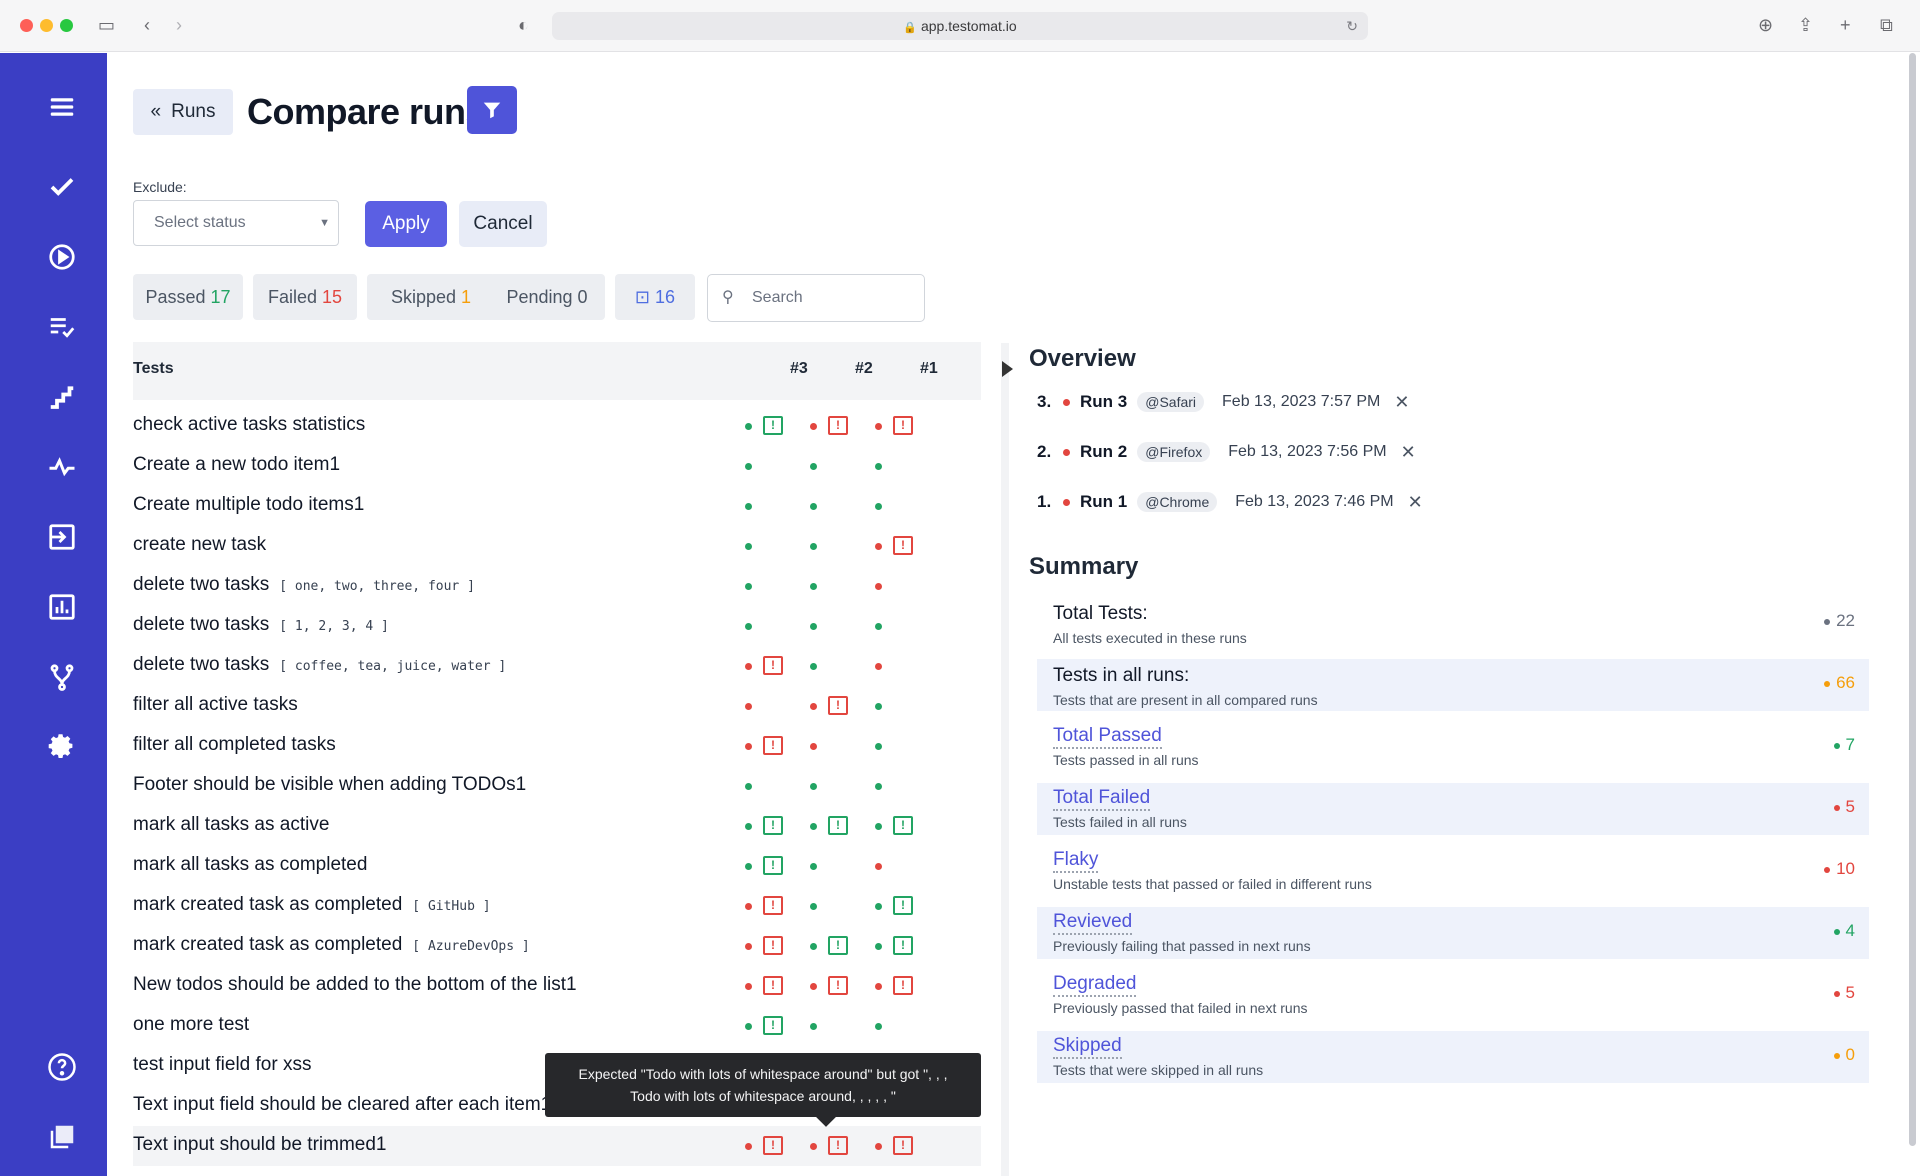 The image size is (1920, 1176). Describe the element at coordinates (1087, 1047) in the screenshot. I see `summary-title: Skipped` at that location.